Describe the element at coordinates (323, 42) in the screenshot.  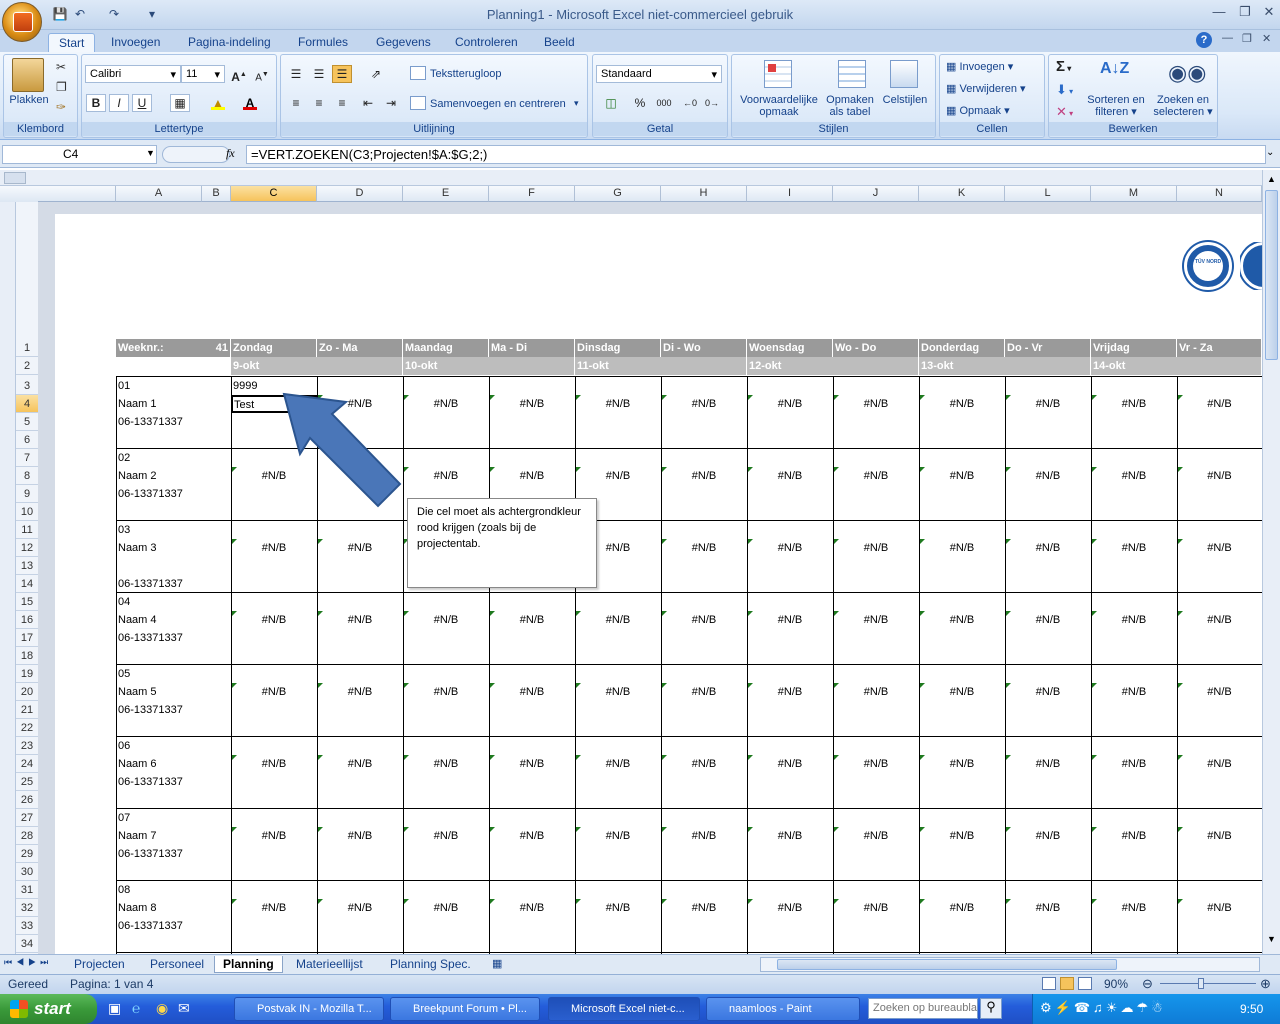
I see `tab-formules: Formules` at that location.